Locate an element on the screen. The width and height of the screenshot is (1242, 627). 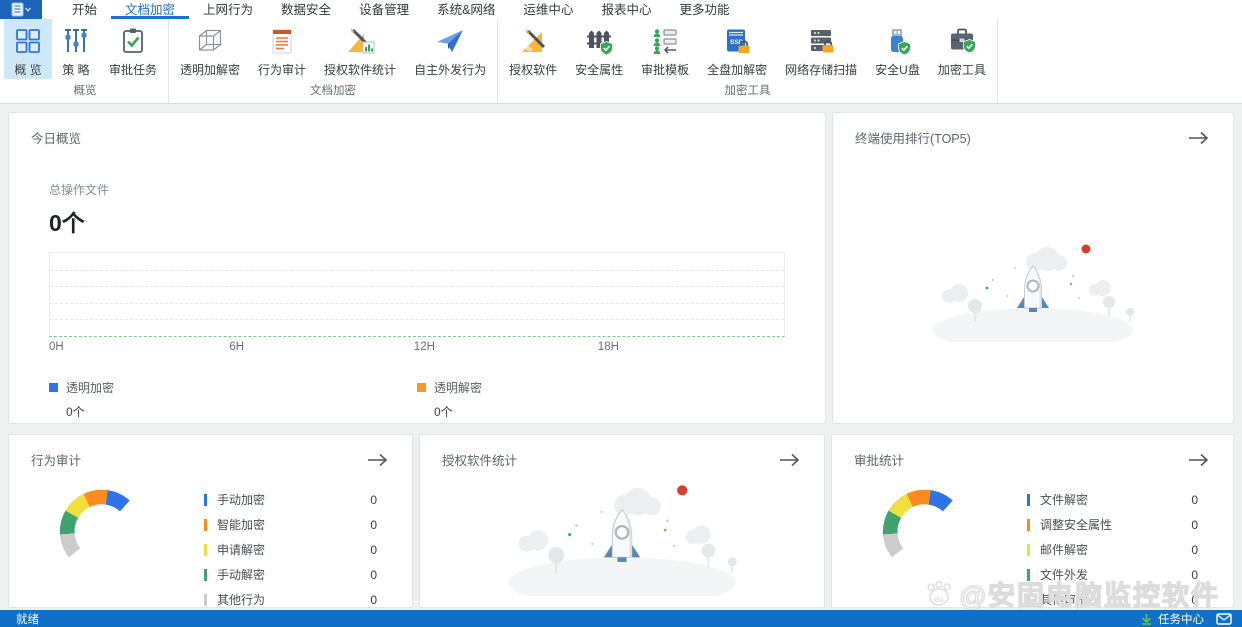
tab-document-encryption: 文档加密 is located at coordinates (150, 9).